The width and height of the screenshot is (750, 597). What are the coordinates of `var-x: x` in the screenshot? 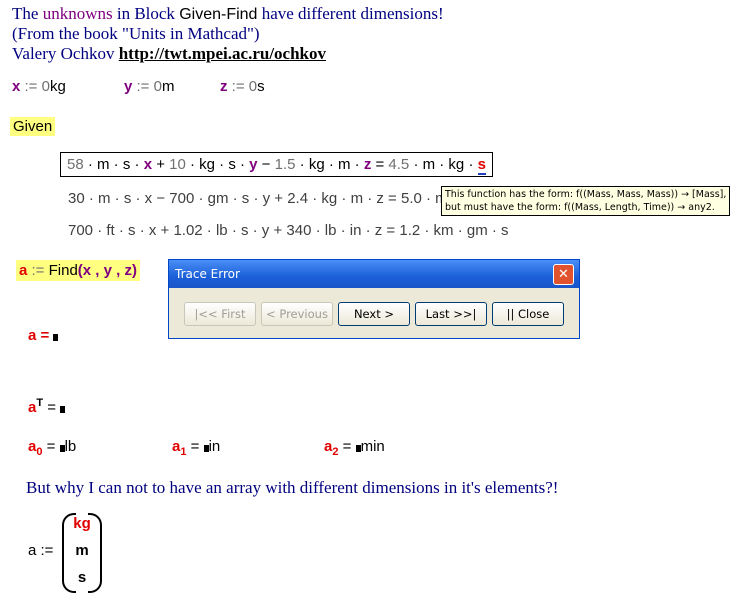 It's located at (148, 164).